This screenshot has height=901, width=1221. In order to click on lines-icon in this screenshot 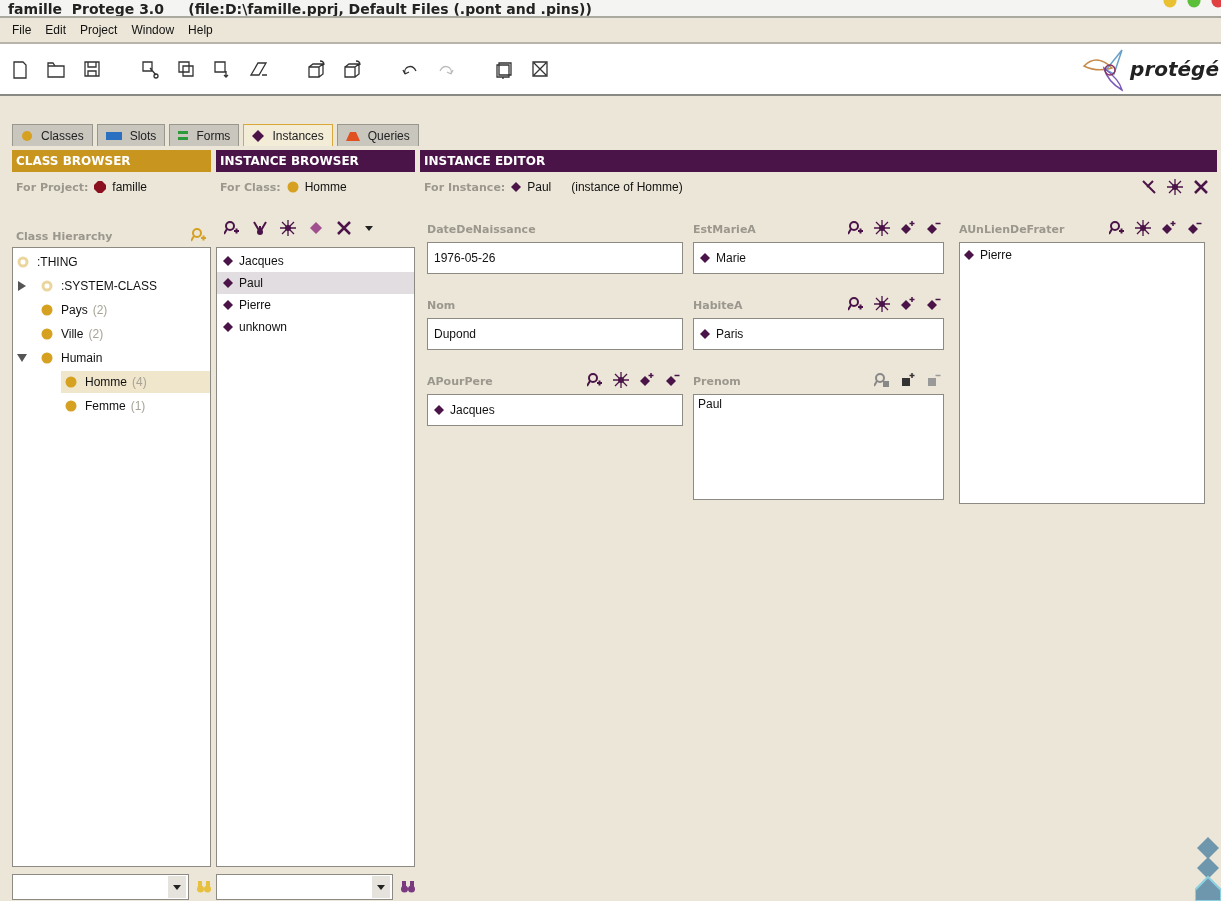, I will do `click(183, 135)`.